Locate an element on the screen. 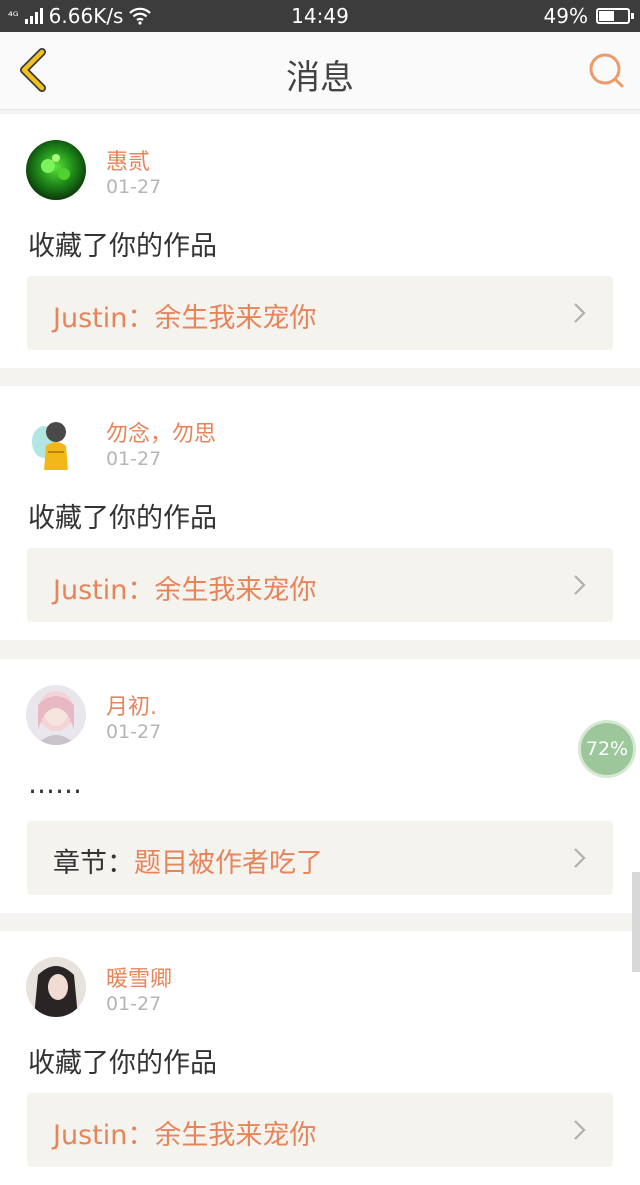 The image size is (640, 1185). battery-percent: 49% is located at coordinates (565, 16).